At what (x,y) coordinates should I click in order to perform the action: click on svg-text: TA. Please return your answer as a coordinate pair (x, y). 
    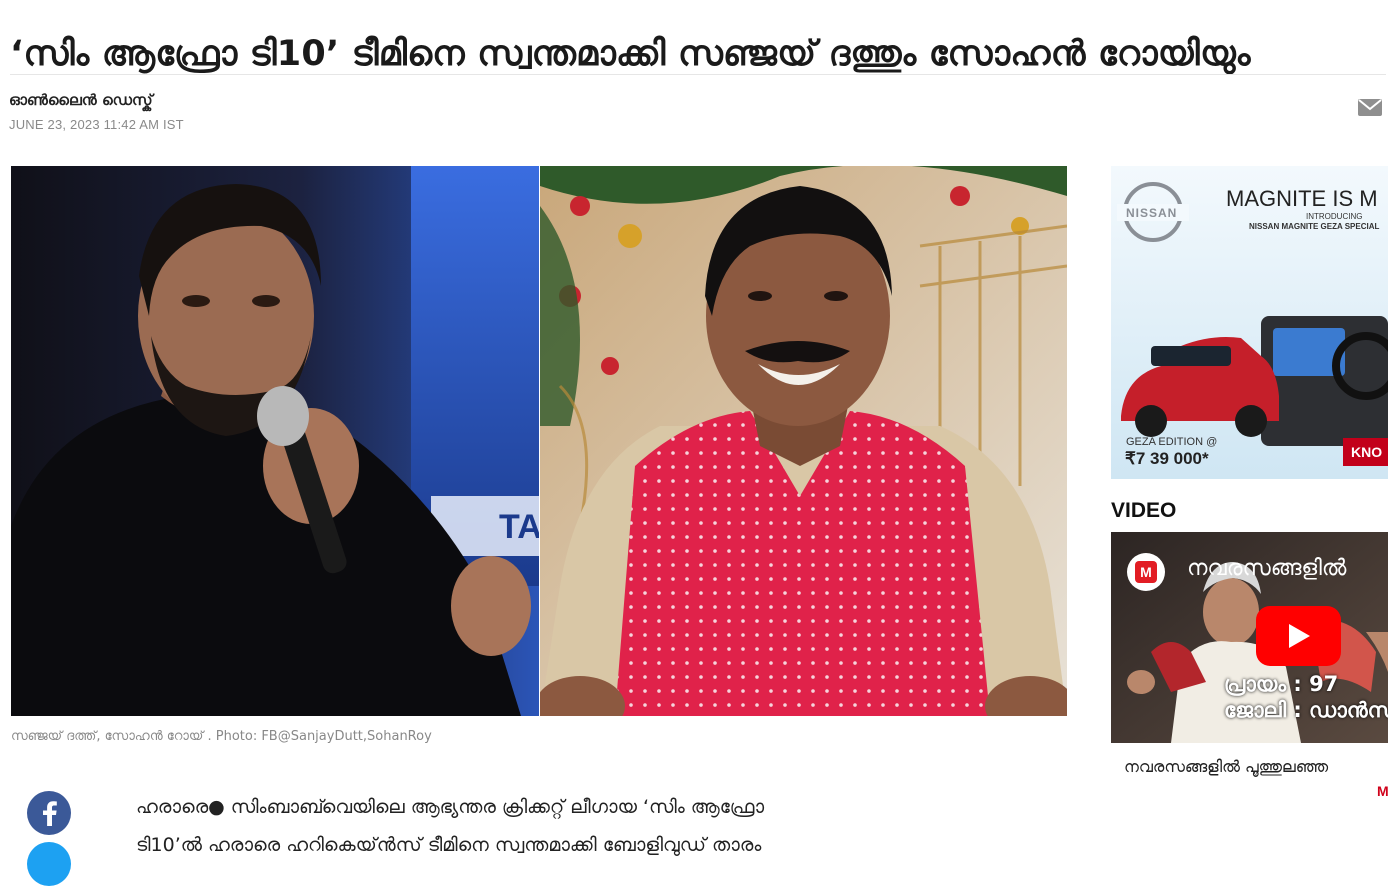
    Looking at the image, I should click on (519, 527).